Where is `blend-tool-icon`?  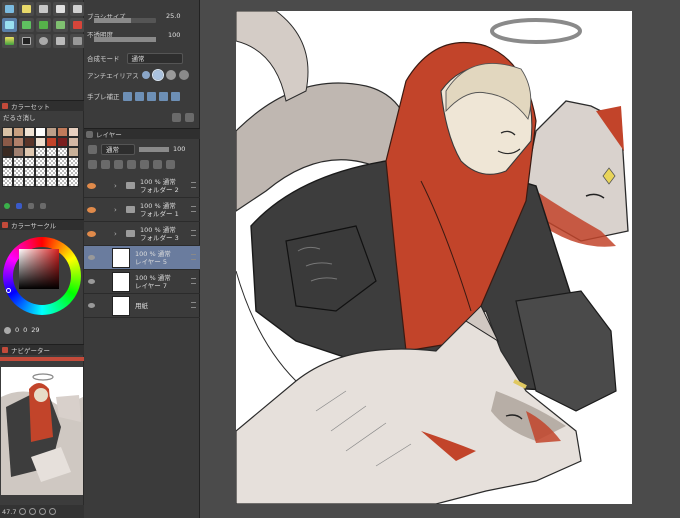
blend-tool-icon is located at coordinates (43, 41).